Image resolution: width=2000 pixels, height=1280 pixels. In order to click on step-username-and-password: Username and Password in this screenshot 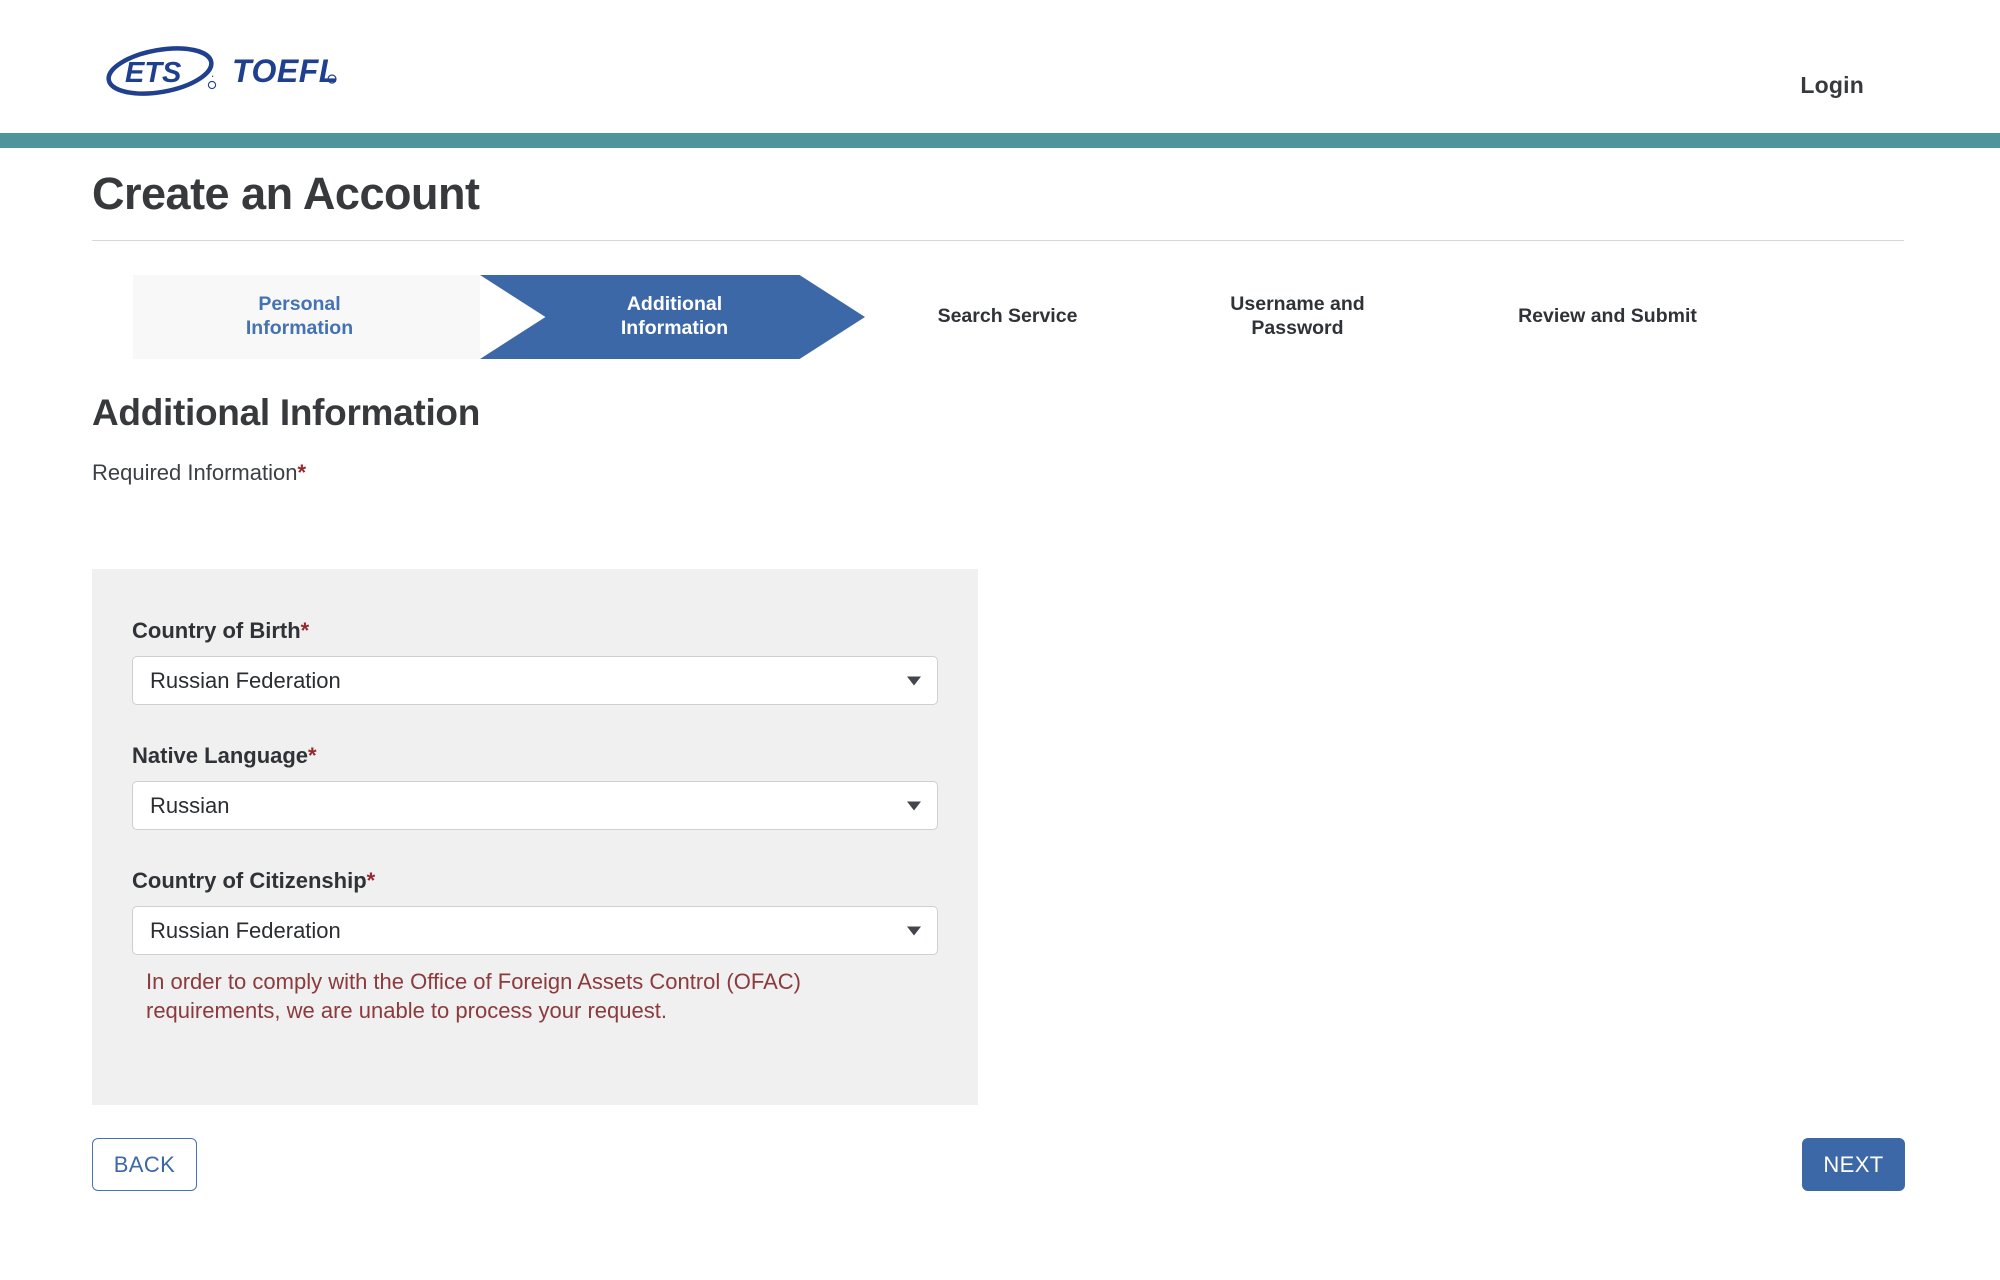, I will do `click(1297, 317)`.